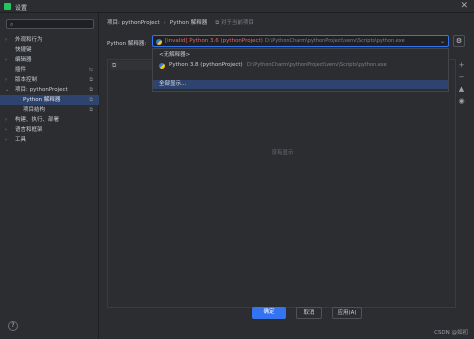  I want to click on sidebar-item-keymap: 快捷键, so click(49, 50).